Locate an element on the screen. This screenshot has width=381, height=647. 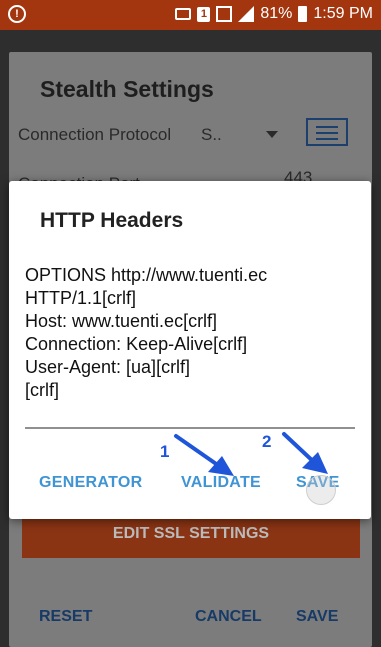
chevron-down-icon is located at coordinates (272, 134).